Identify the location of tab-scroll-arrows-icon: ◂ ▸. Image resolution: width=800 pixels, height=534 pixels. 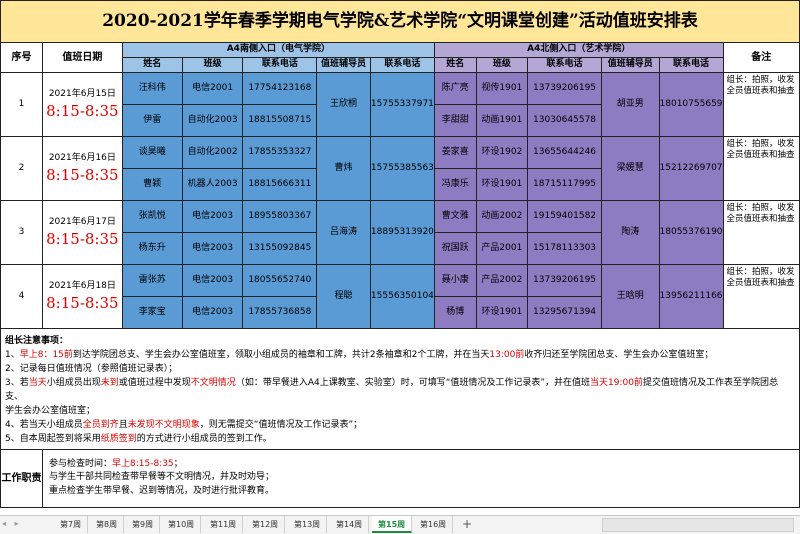
(12, 523).